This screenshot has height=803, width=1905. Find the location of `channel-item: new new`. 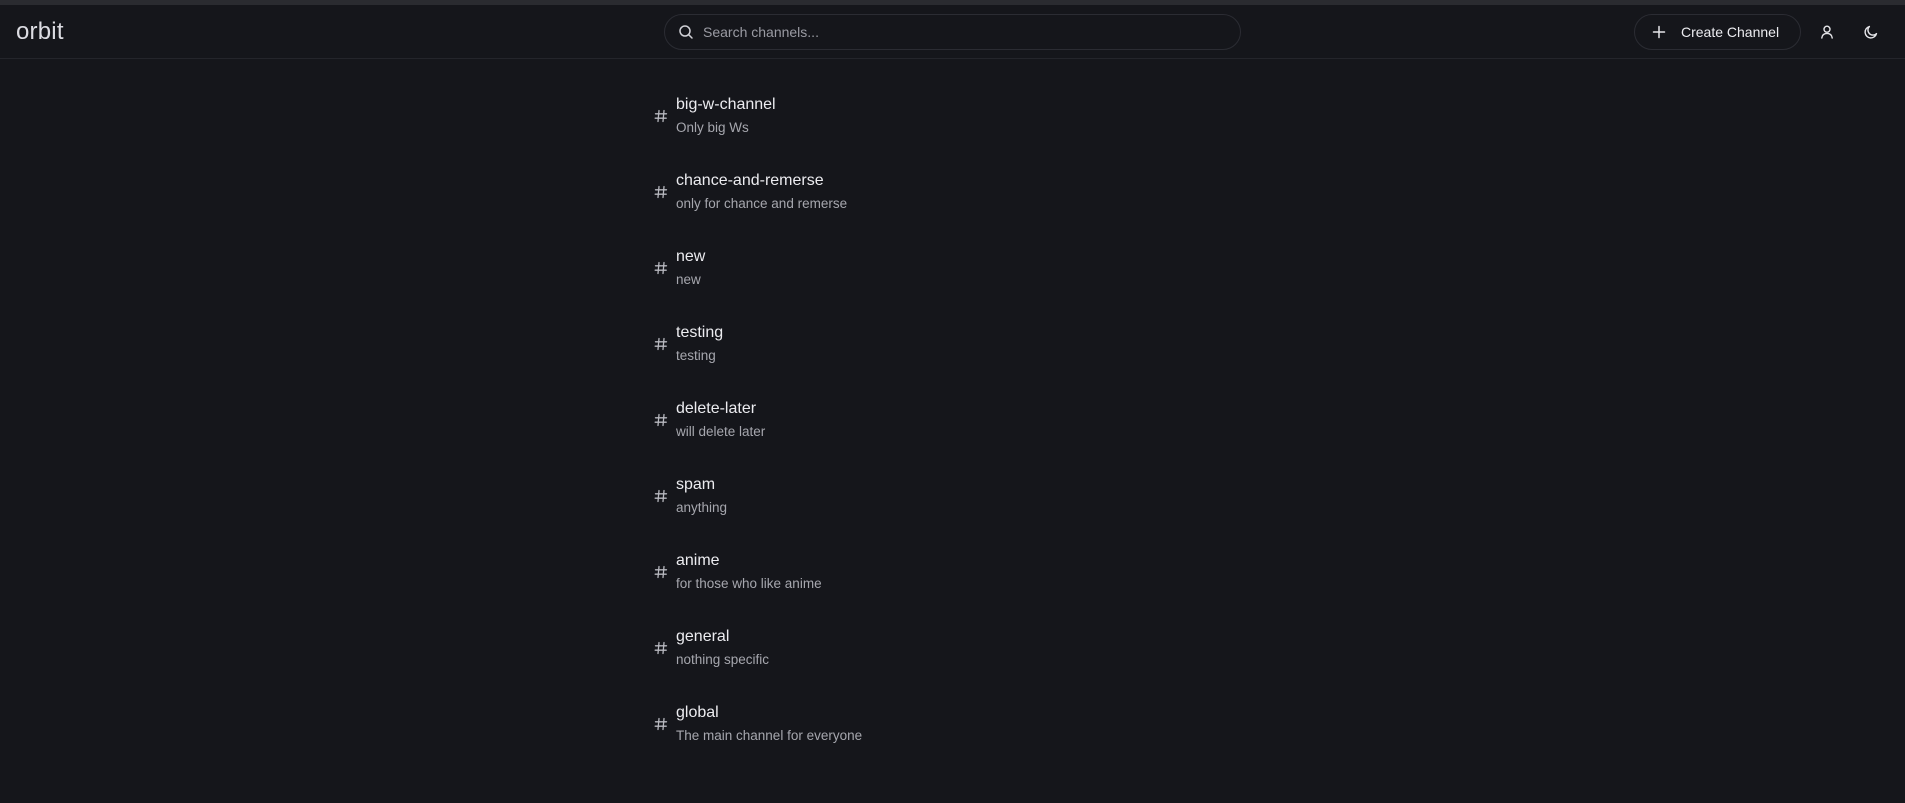

channel-item: new new is located at coordinates (954, 280).